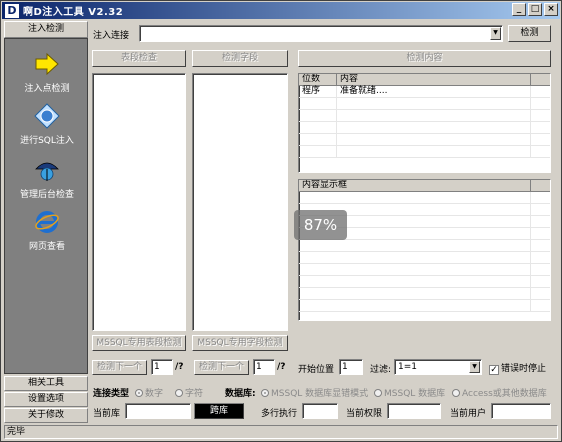  What do you see at coordinates (415, 185) in the screenshot?
I see `column-header: 内容显示框` at bounding box center [415, 185].